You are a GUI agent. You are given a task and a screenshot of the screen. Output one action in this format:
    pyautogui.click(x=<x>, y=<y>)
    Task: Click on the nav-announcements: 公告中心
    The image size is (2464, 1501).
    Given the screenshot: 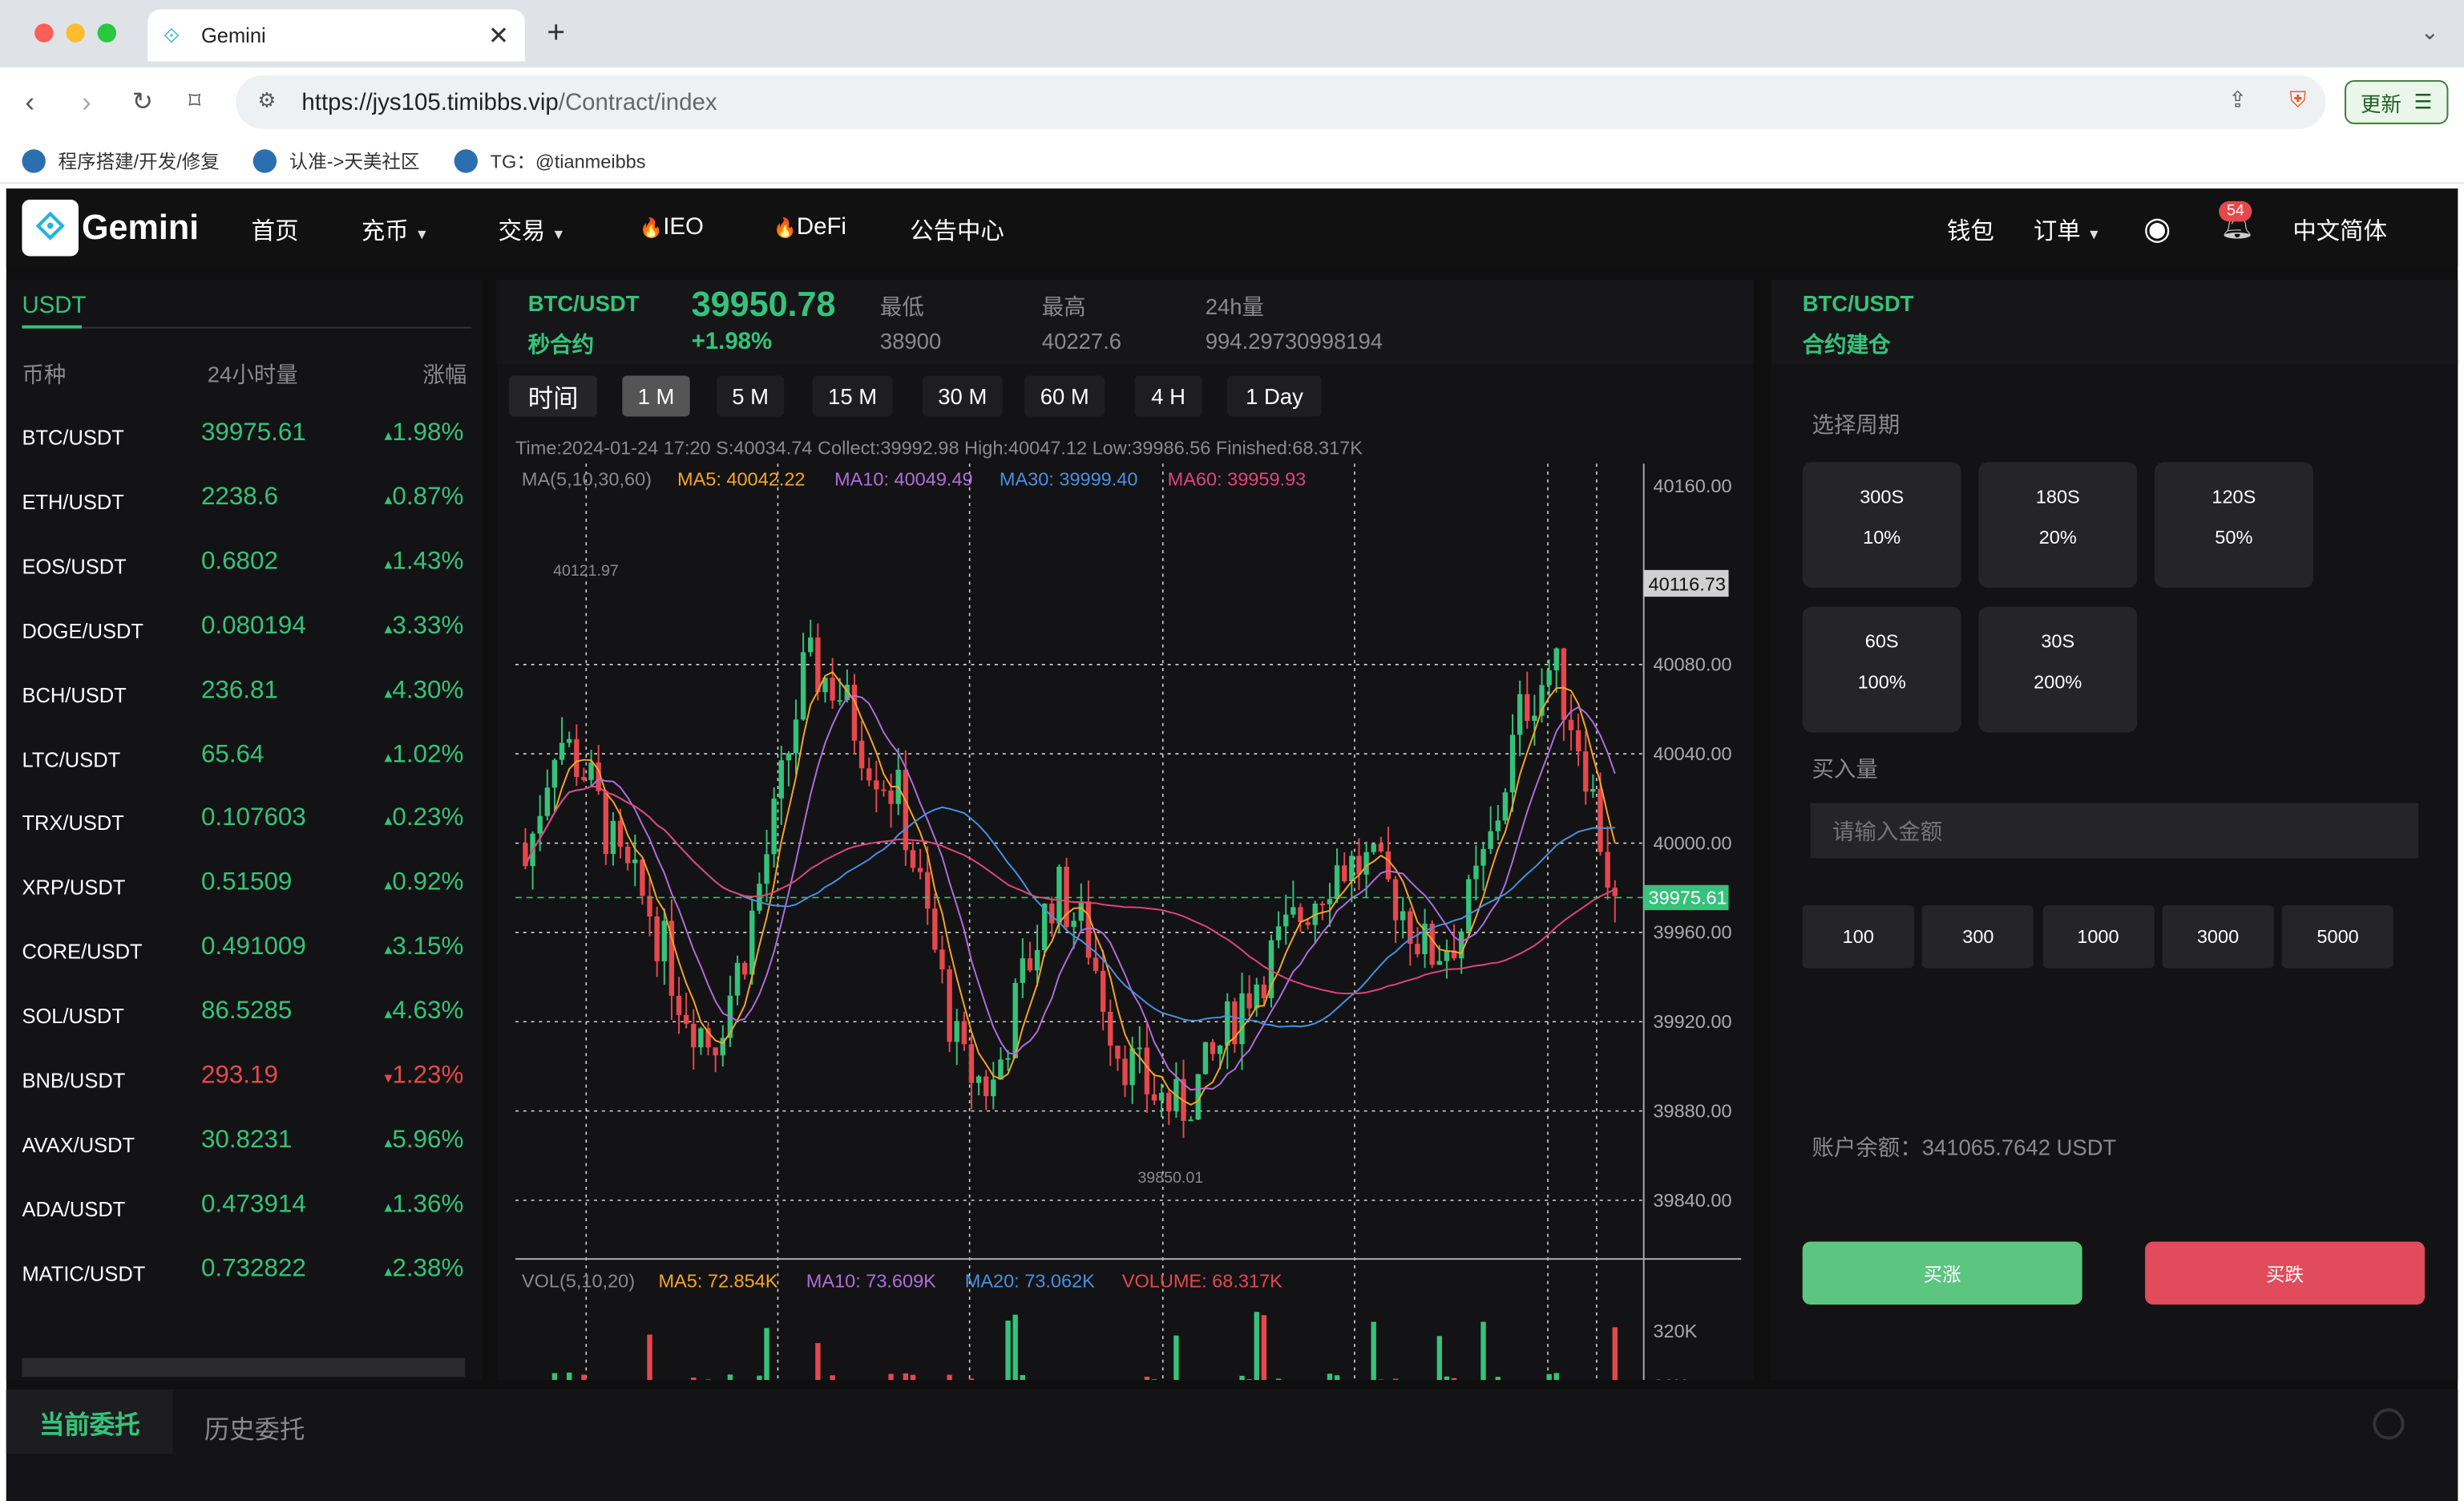 What is the action you would take?
    pyautogui.click(x=957, y=230)
    